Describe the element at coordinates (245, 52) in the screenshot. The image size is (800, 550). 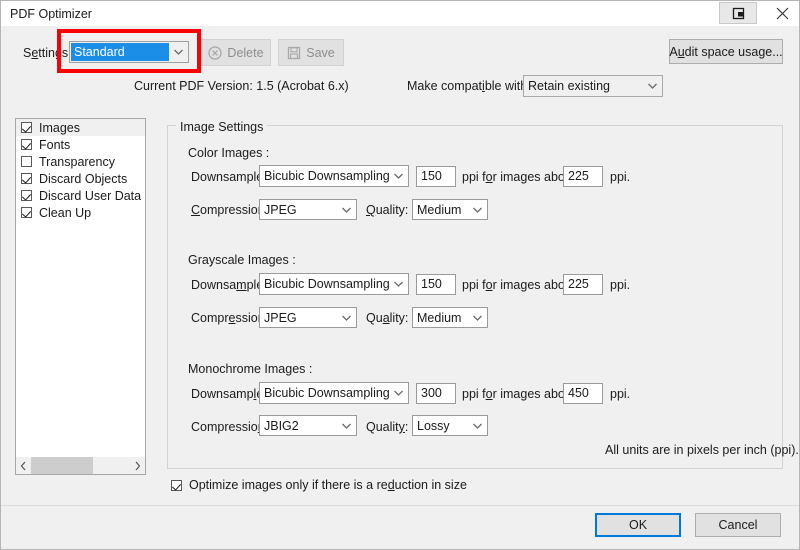
I see `delete-setting-label: Delete` at that location.